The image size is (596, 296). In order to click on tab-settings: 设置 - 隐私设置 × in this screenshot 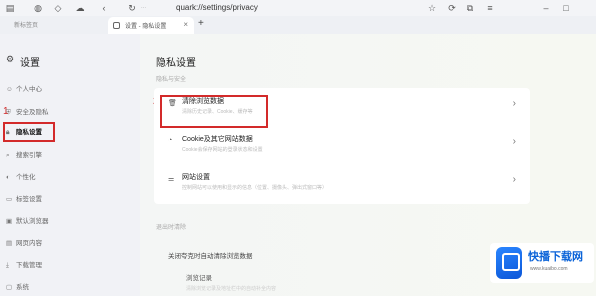, I will do `click(151, 25)`.